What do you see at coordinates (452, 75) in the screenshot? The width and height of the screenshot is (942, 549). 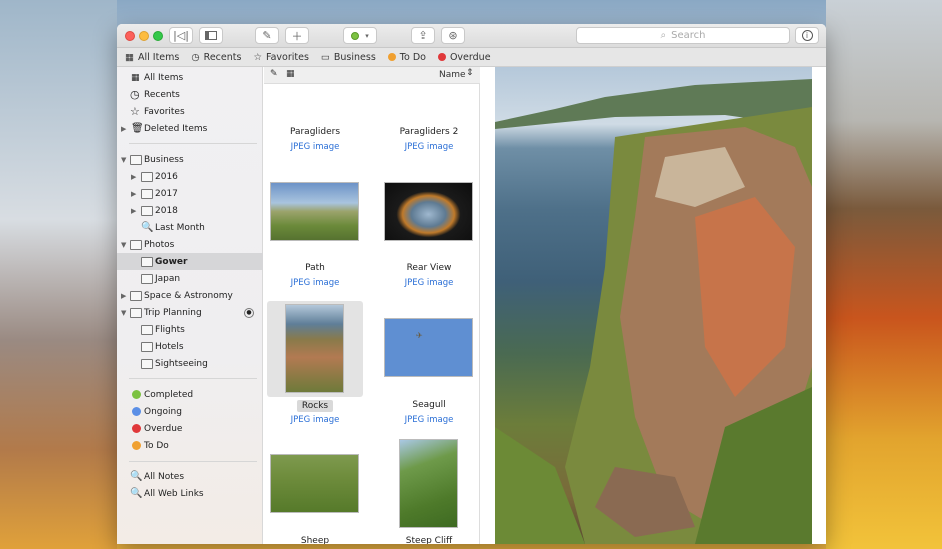 I see `sort-label: Name` at bounding box center [452, 75].